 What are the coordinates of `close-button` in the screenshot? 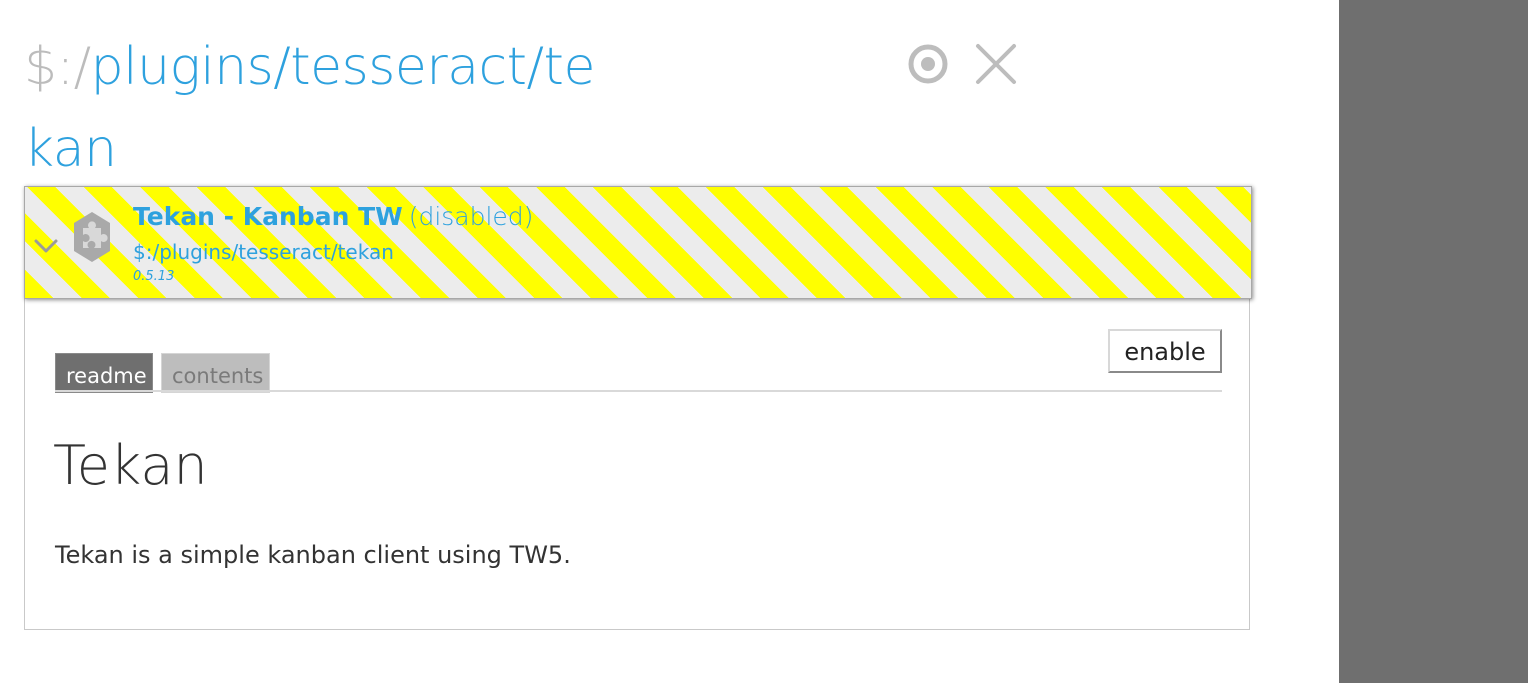 It's located at (996, 64).